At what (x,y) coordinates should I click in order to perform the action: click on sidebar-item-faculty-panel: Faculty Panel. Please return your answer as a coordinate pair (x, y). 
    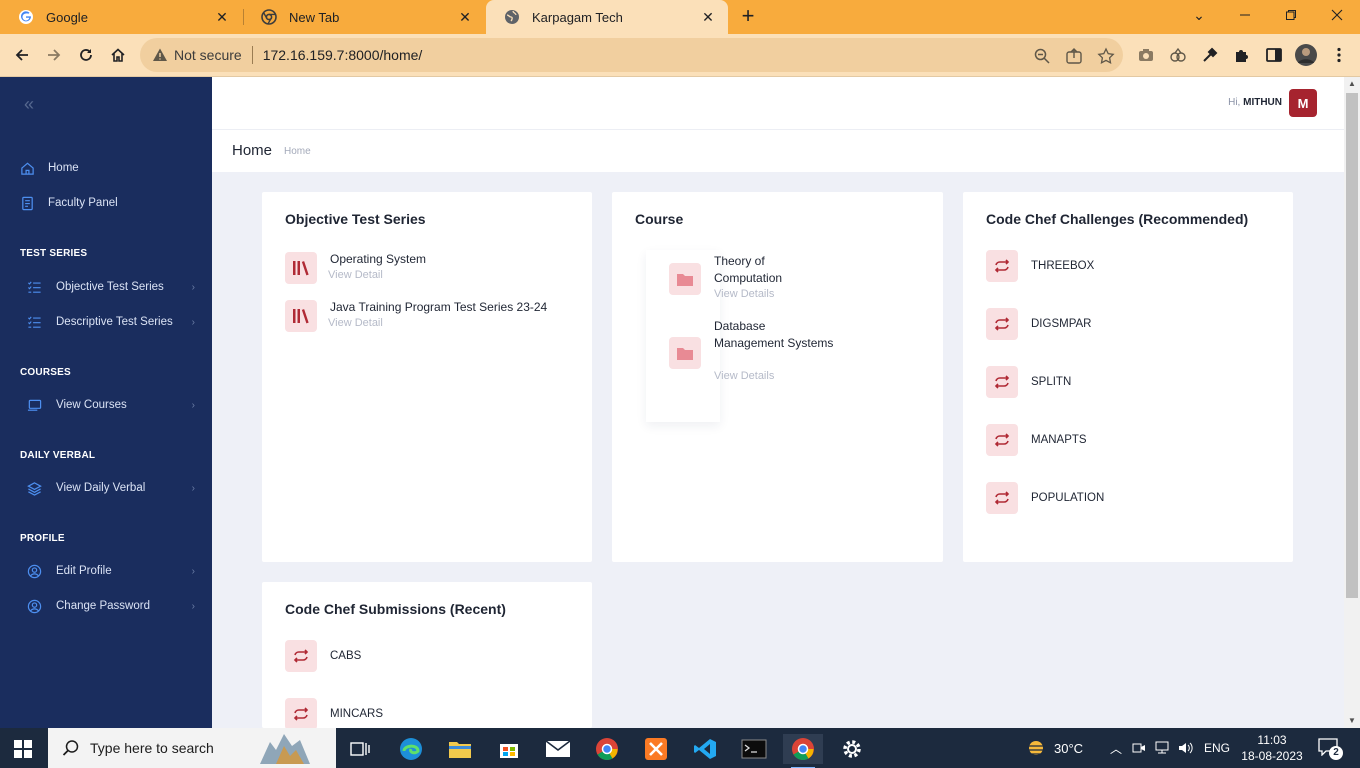
    Looking at the image, I should click on (107, 203).